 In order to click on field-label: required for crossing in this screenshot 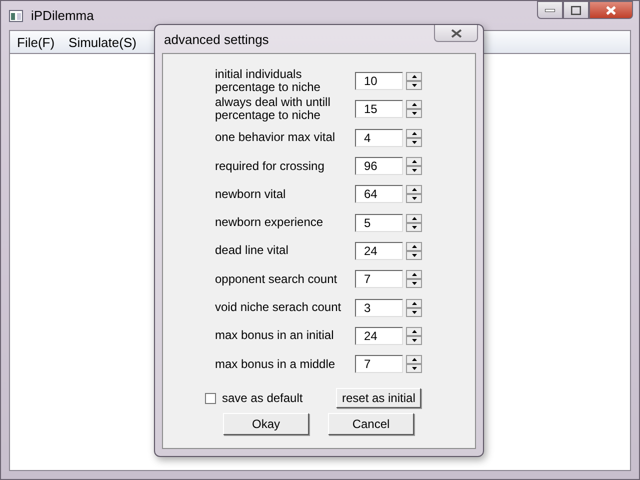, I will do `click(270, 166)`.